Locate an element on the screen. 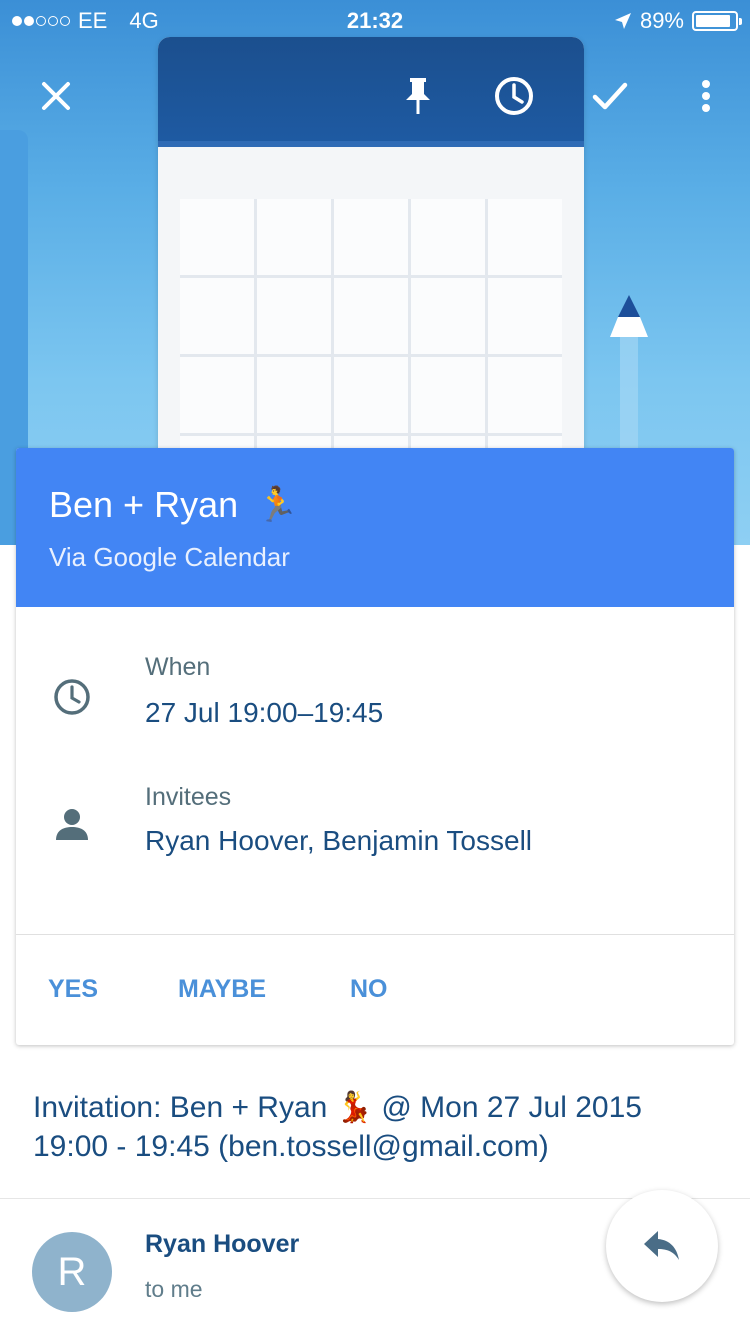  reply-button is located at coordinates (662, 1246).